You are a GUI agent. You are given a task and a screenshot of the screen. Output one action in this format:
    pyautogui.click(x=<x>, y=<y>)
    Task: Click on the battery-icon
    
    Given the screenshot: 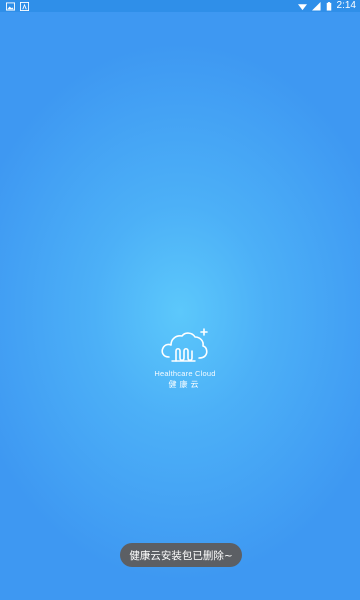 What is the action you would take?
    pyautogui.click(x=328, y=6)
    